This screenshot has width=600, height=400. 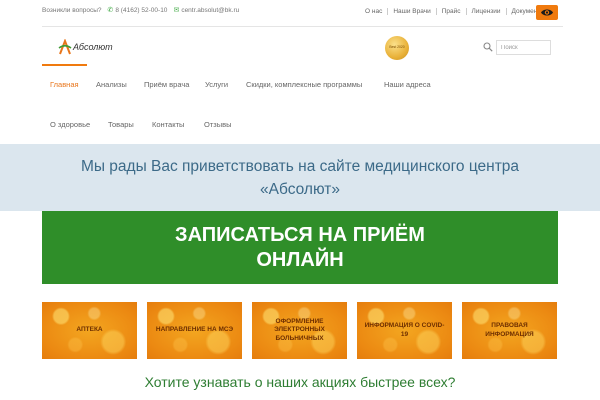 I want to click on nav-item-reviews: Отзывы, so click(x=217, y=124).